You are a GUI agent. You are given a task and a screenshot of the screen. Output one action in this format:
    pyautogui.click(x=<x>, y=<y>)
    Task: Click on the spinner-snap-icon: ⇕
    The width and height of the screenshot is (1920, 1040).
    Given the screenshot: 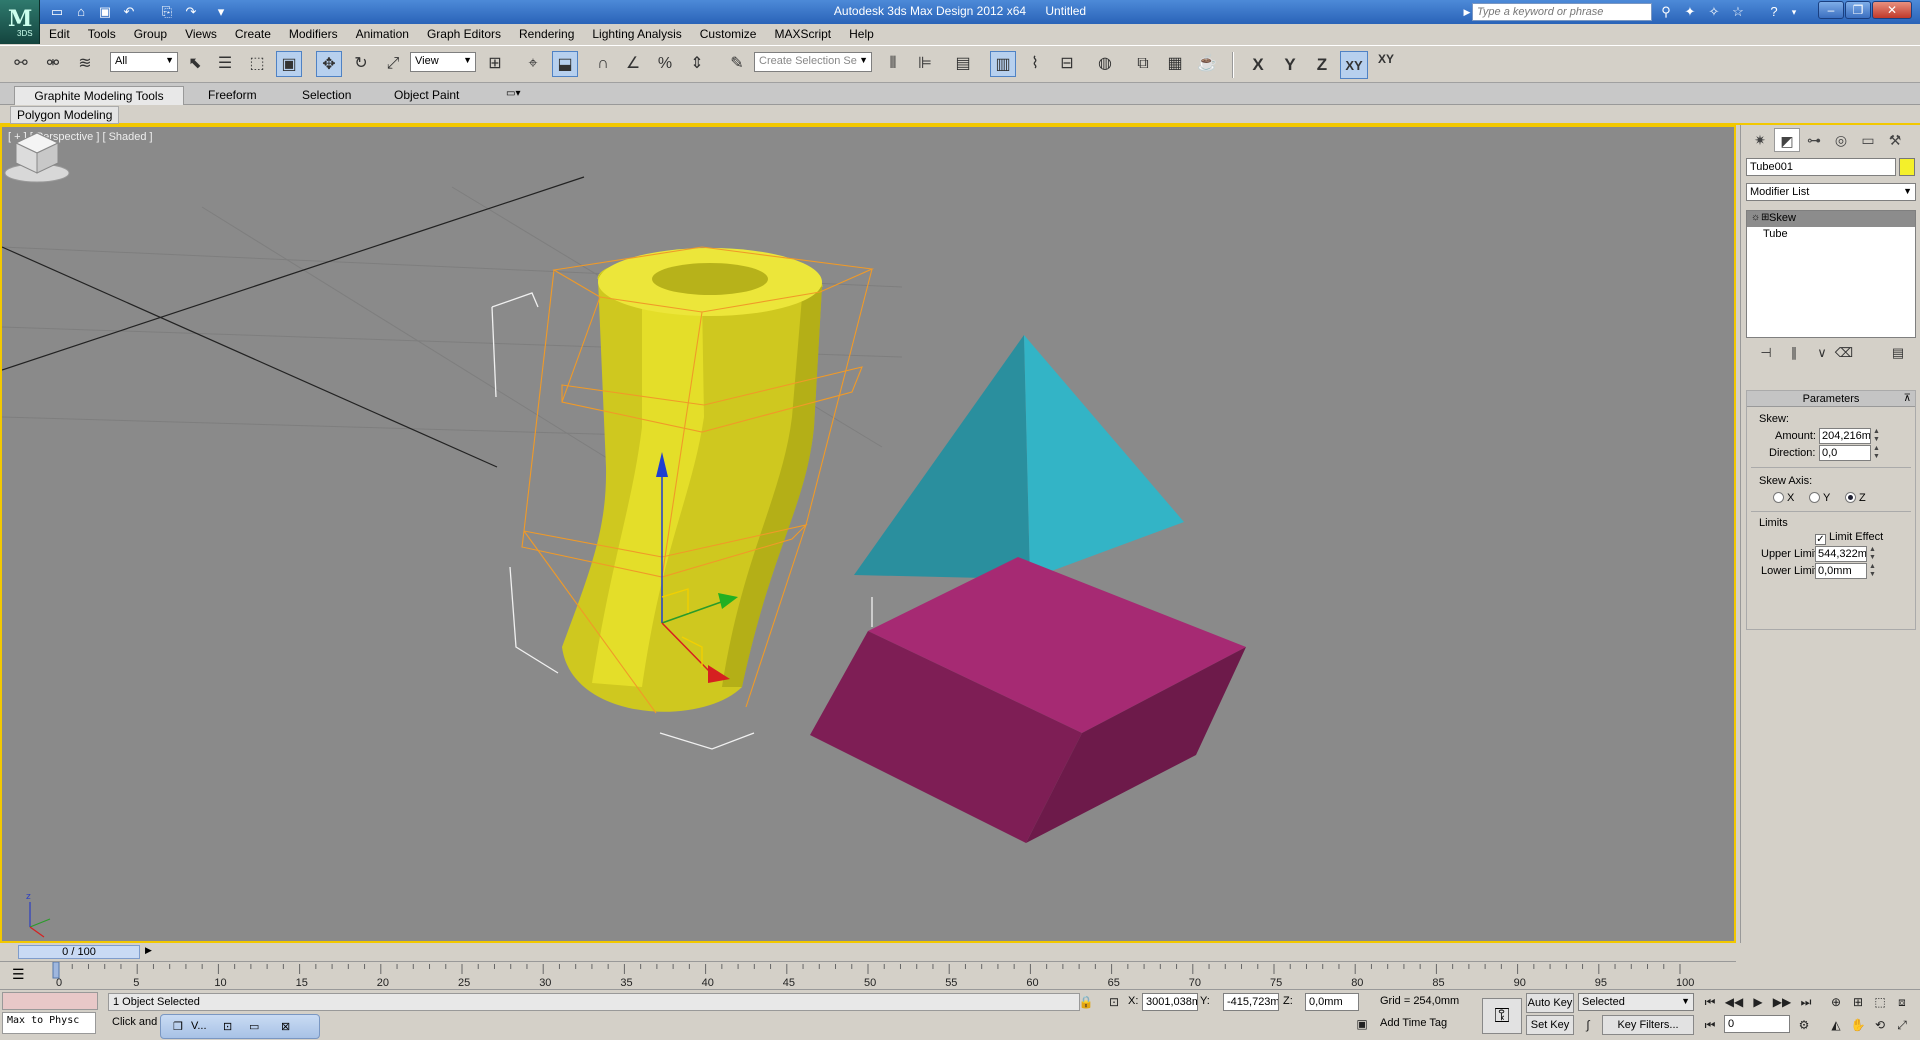 What is the action you would take?
    pyautogui.click(x=697, y=64)
    